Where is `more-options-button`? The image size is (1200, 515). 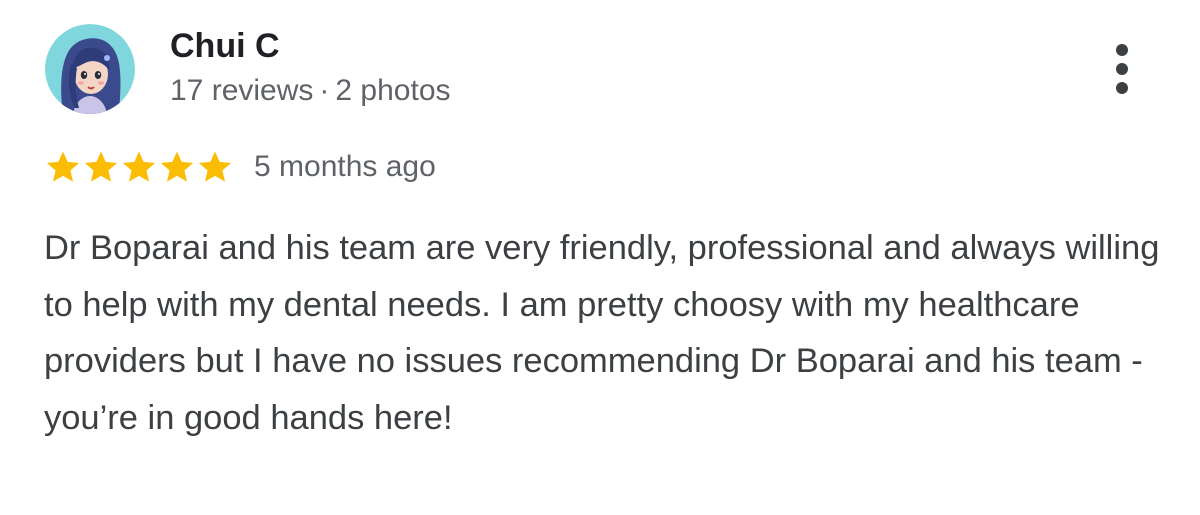
more-options-button is located at coordinates (1123, 69).